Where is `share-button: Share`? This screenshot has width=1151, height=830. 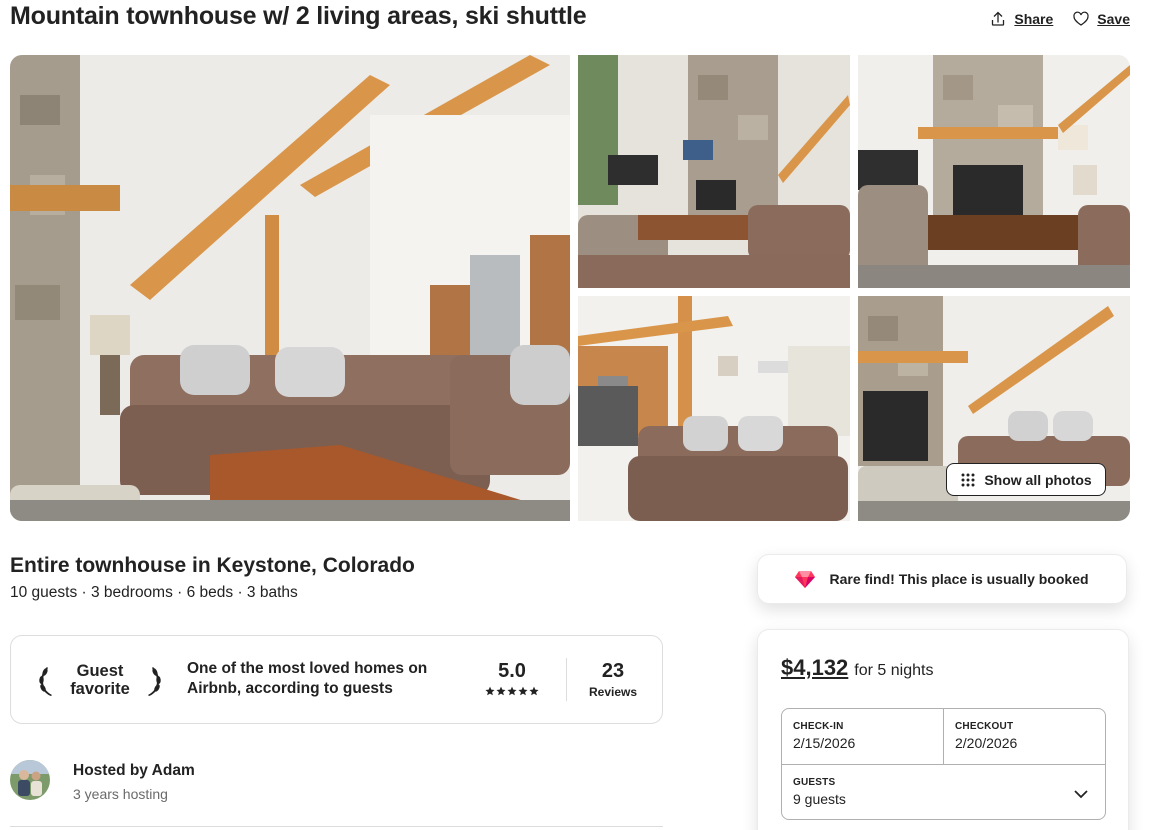 share-button: Share is located at coordinates (1021, 19).